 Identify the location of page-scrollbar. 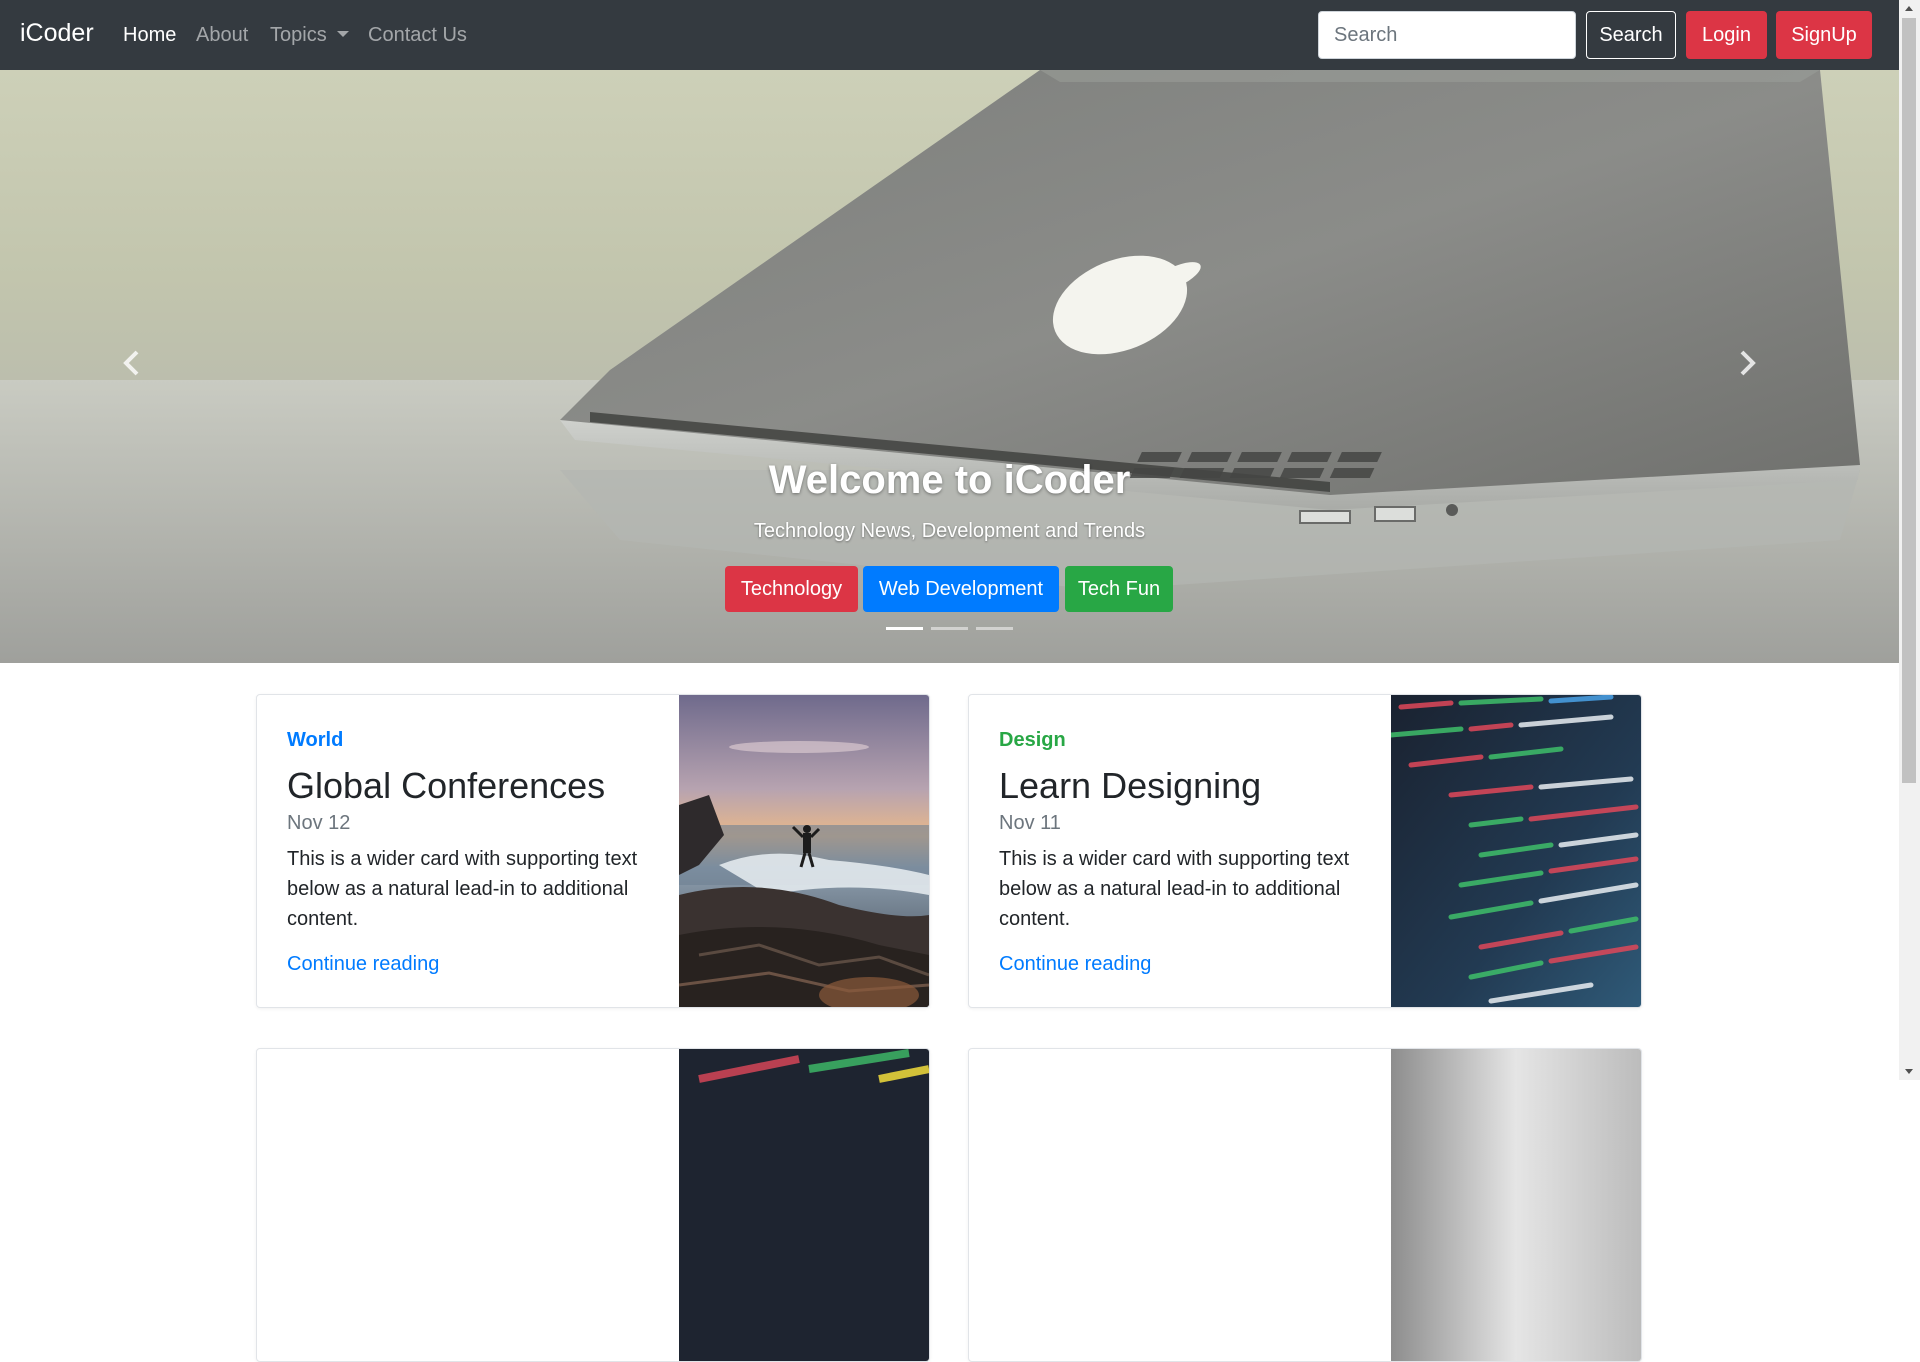
(1909, 540).